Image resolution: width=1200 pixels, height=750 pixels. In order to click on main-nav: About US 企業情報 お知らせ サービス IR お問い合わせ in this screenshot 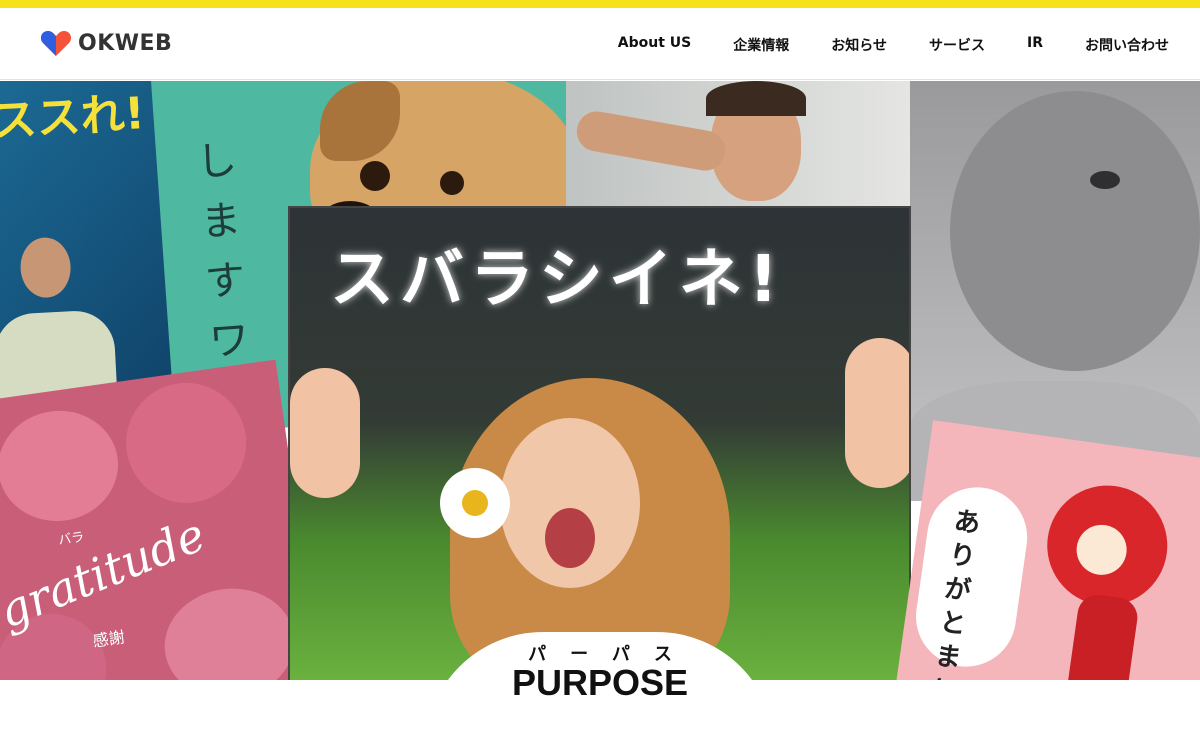, I will do `click(872, 45)`.